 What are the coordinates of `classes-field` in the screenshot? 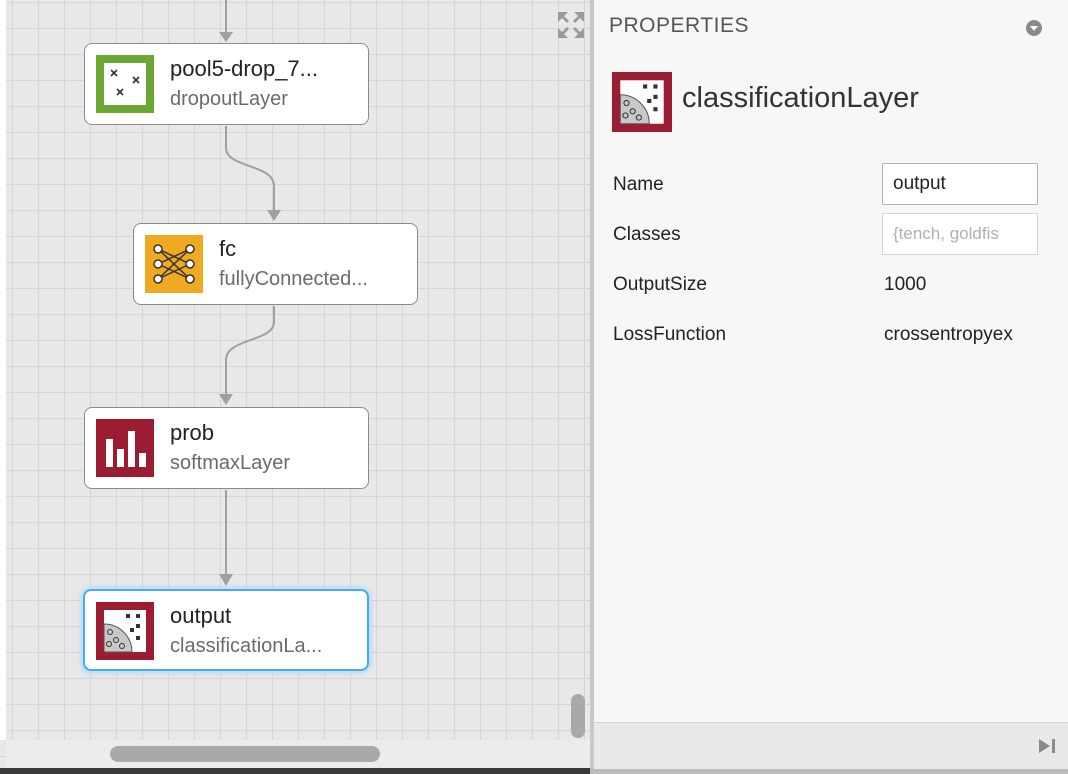 It's located at (960, 234).